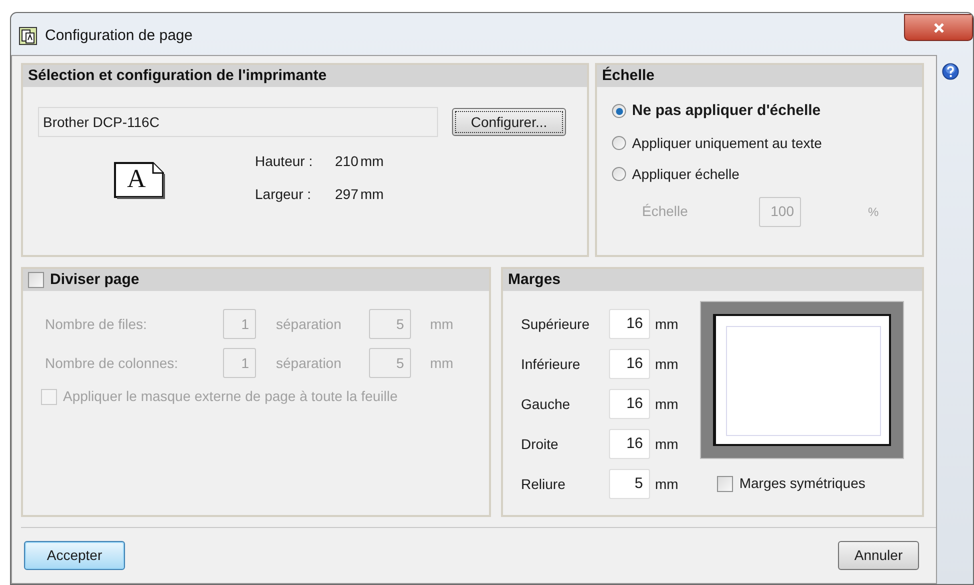 This screenshot has height=585, width=974. Describe the element at coordinates (177, 76) in the screenshot. I see `panel-title: Sélection et configuration de l'imprimante` at that location.